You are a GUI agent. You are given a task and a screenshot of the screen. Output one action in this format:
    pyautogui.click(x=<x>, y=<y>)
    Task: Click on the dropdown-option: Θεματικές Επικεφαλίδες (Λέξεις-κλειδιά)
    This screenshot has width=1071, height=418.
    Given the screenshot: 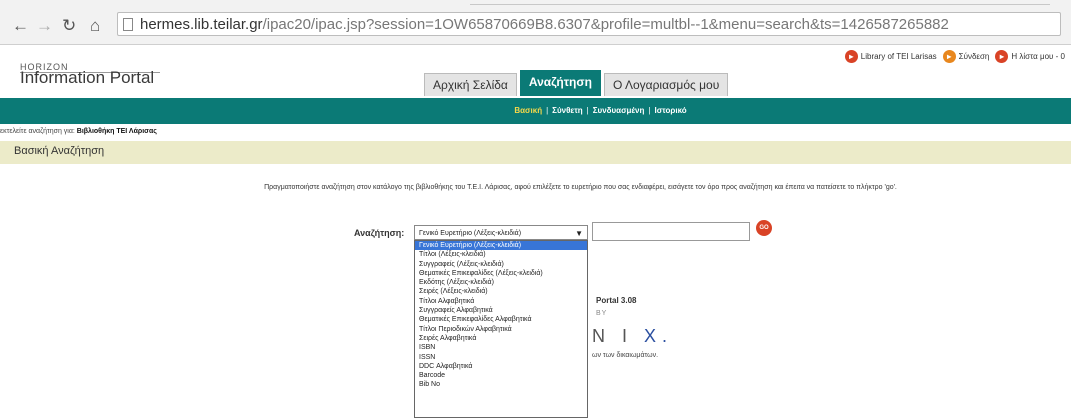 What is the action you would take?
    pyautogui.click(x=501, y=273)
    